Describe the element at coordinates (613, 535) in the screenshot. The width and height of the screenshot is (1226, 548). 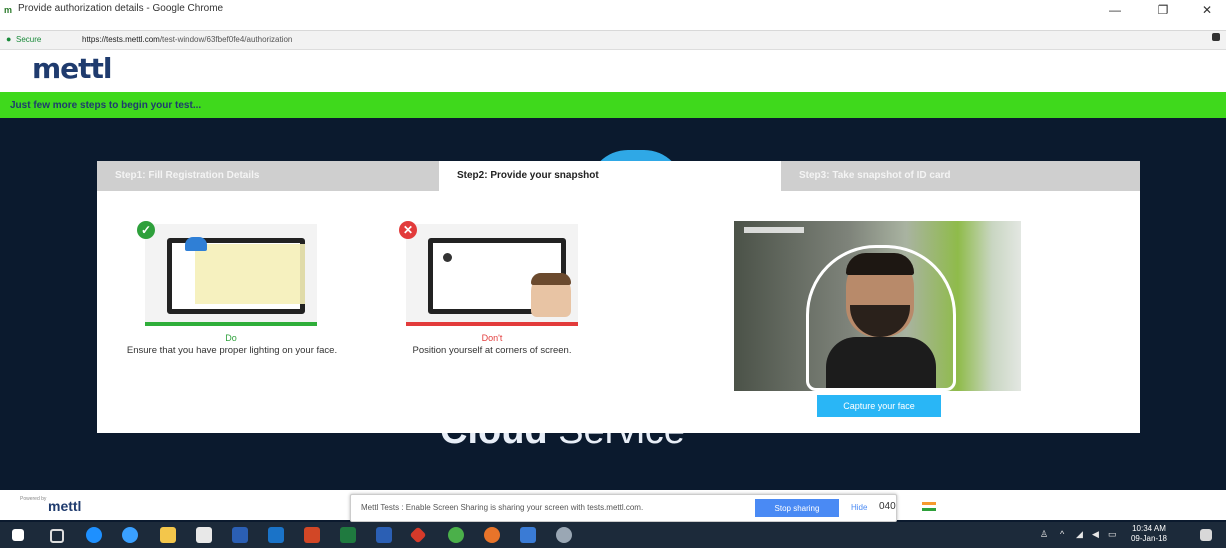
I see `windows-taskbar: ♙ ^ ◢ ◀ ▭ 10:34 AM 09-Jan-18` at that location.